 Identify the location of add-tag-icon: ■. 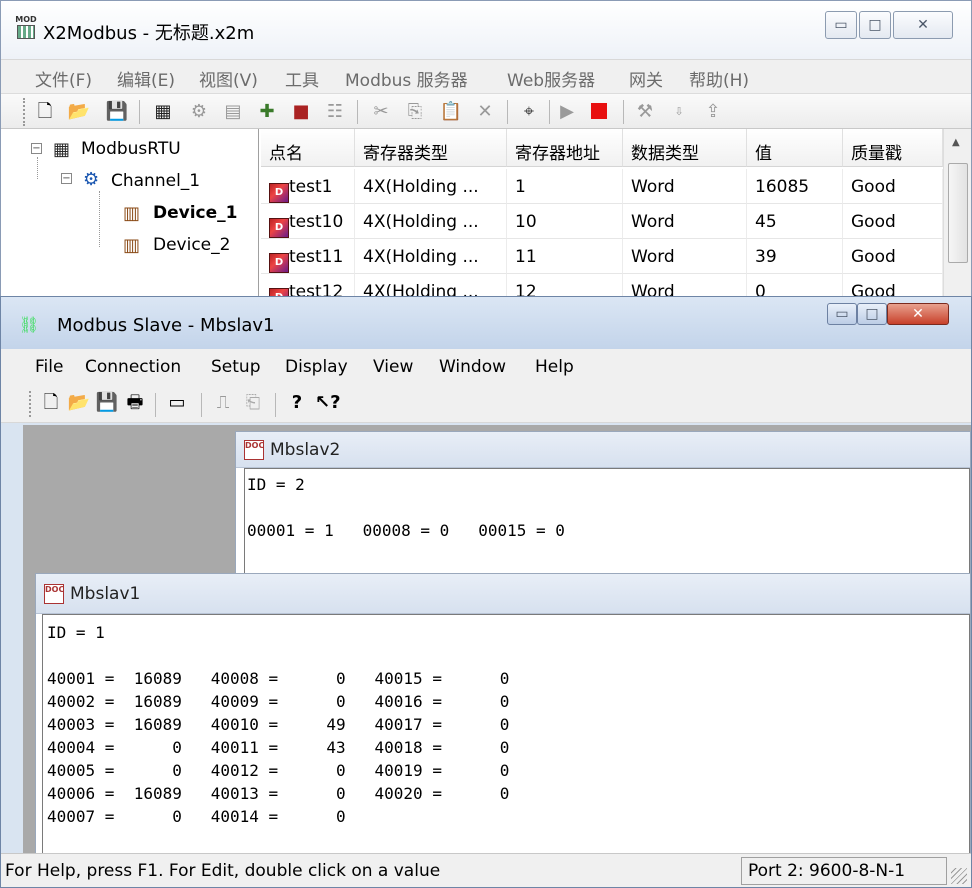
(301, 112).